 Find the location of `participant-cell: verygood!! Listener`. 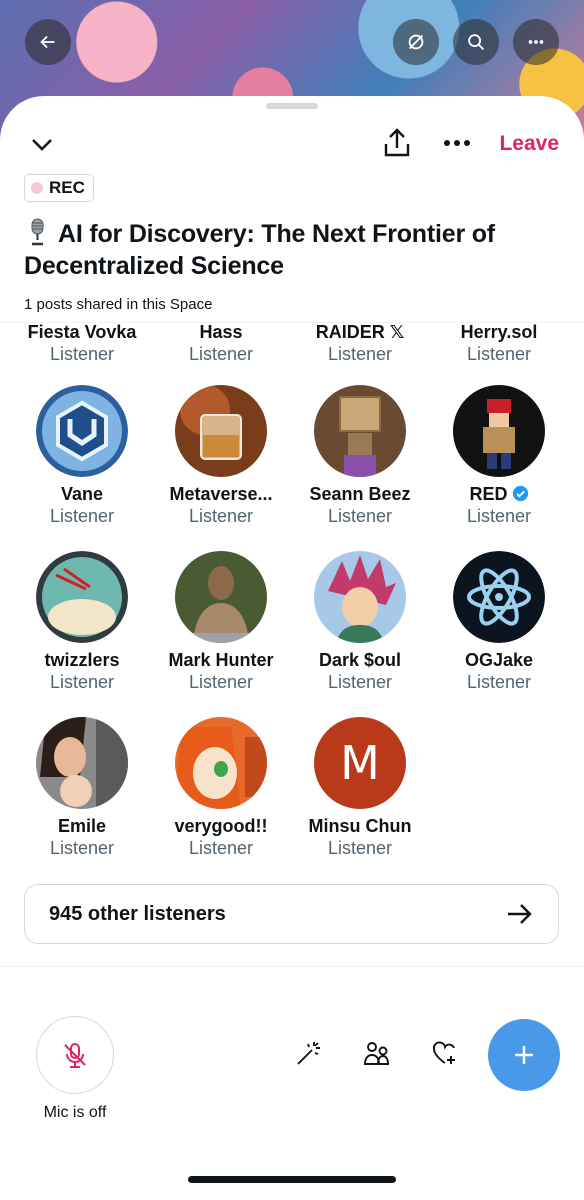

participant-cell: verygood!! Listener is located at coordinates (221, 788).